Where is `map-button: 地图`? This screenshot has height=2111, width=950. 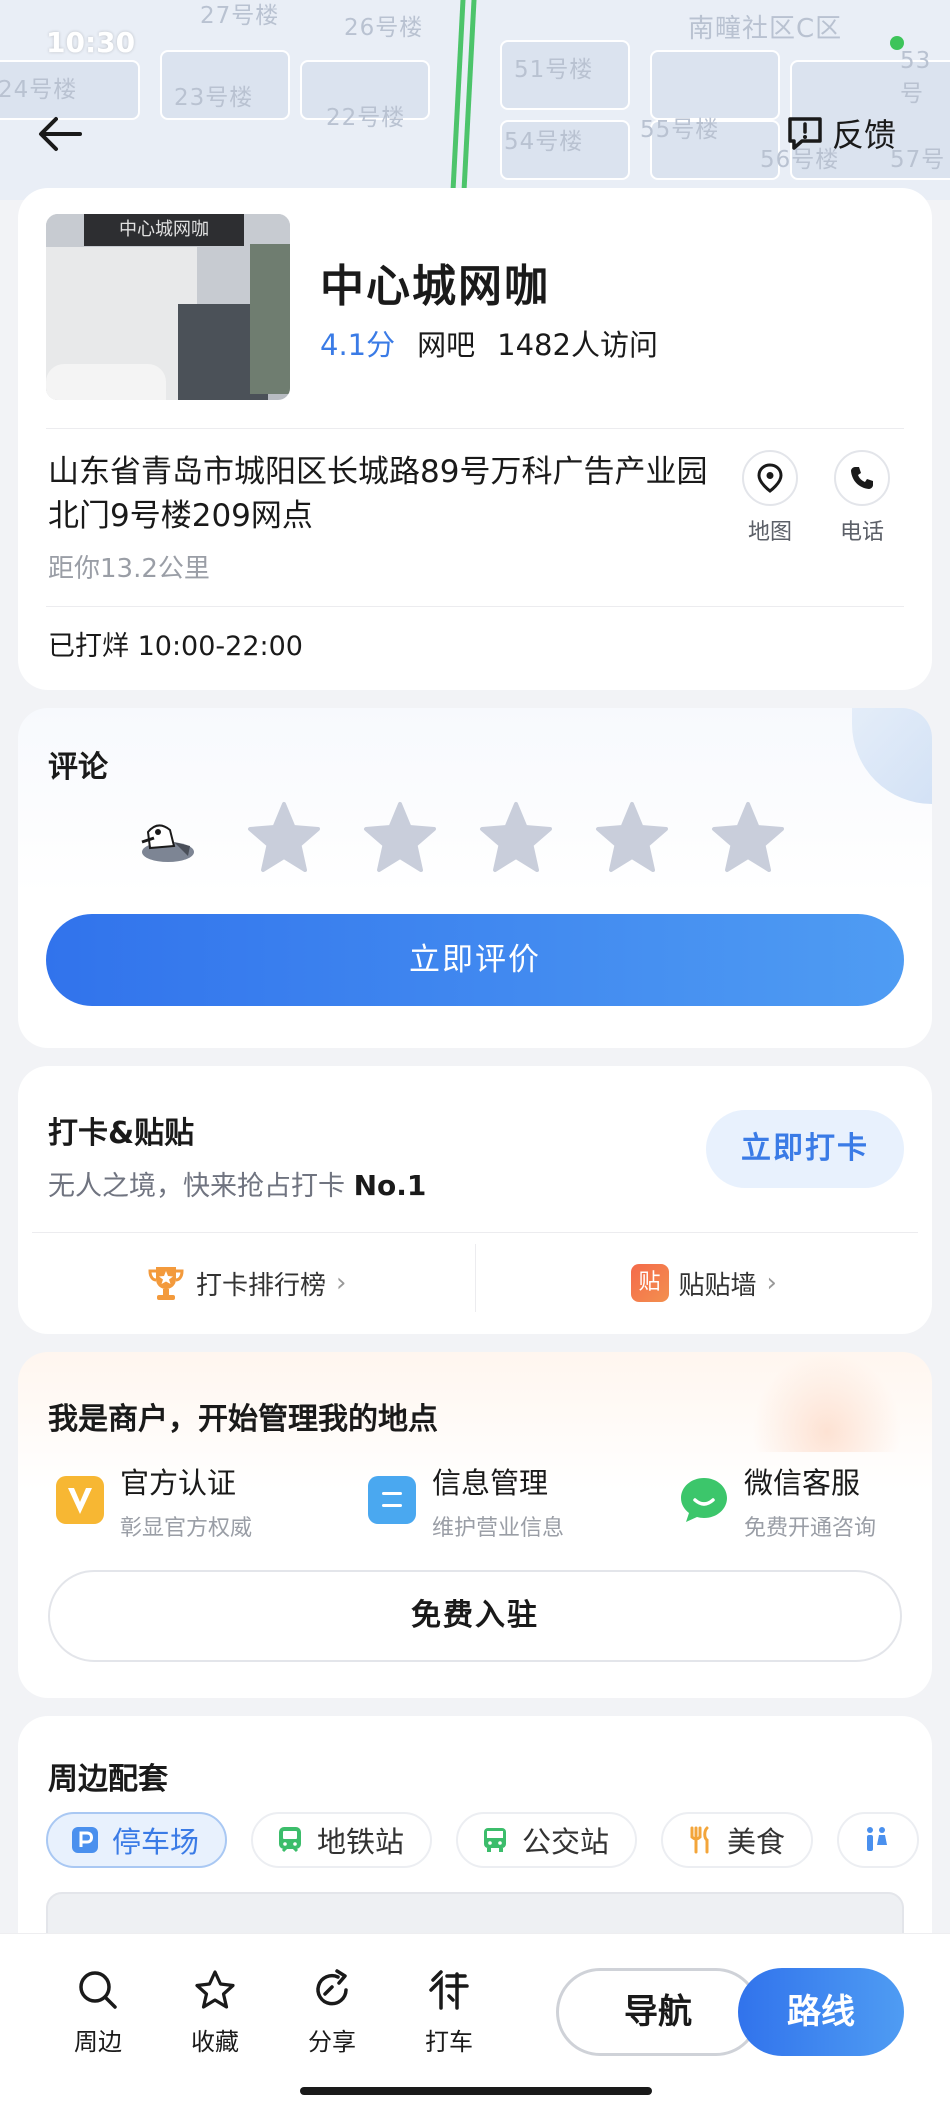 map-button: 地图 is located at coordinates (770, 498).